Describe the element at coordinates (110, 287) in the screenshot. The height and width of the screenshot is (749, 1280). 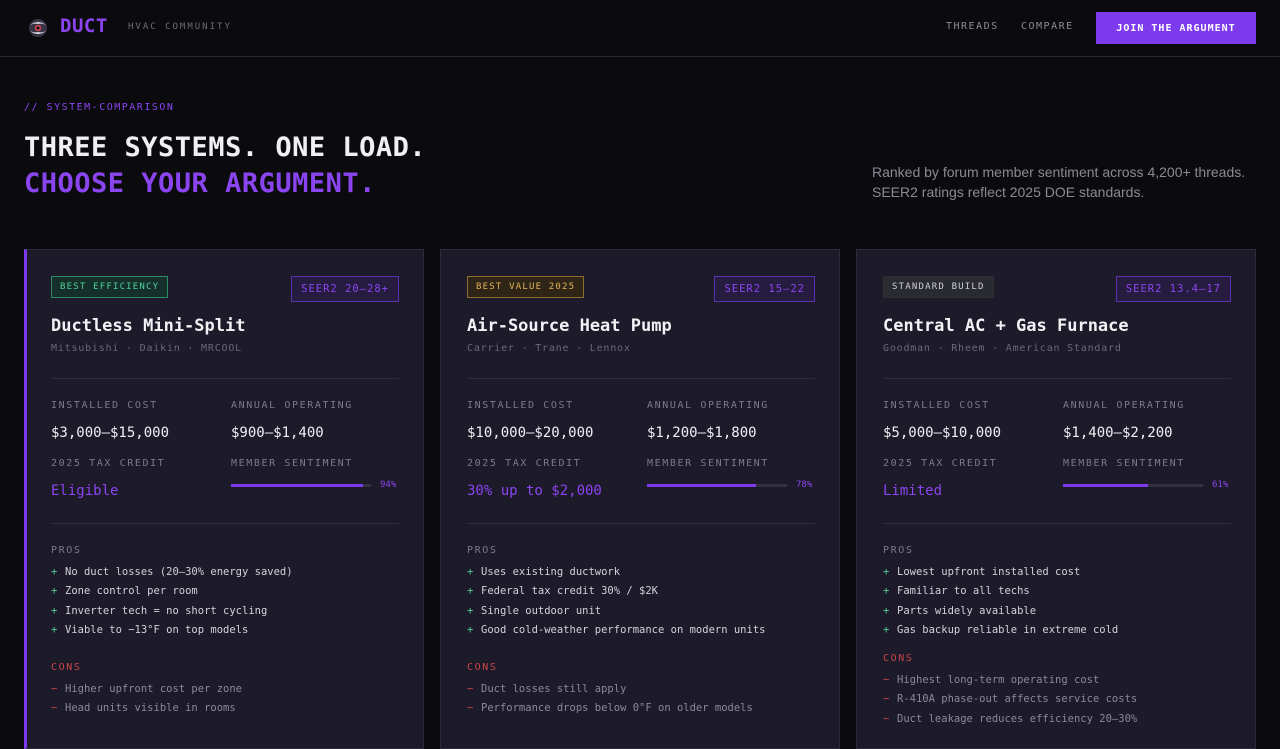
I see `card-badge: BEST EFFICIENCY` at that location.